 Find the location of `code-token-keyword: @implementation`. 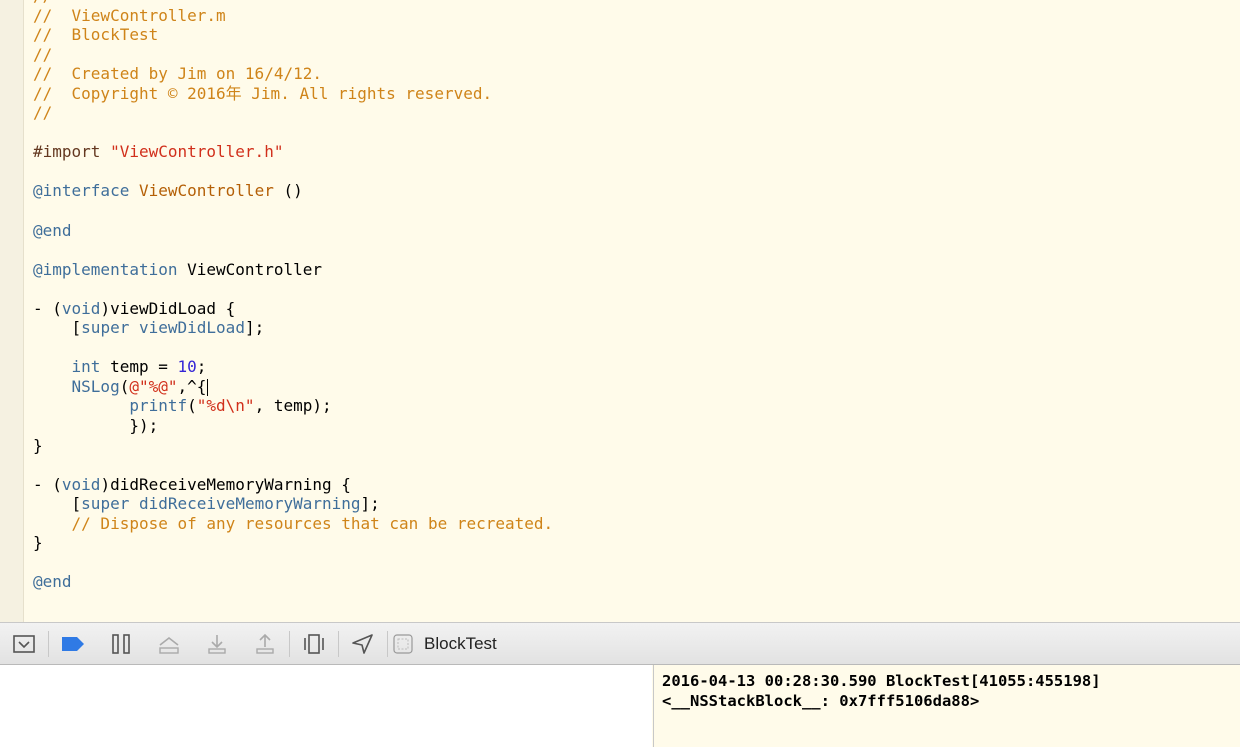

code-token-keyword: @implementation is located at coordinates (105, 269).